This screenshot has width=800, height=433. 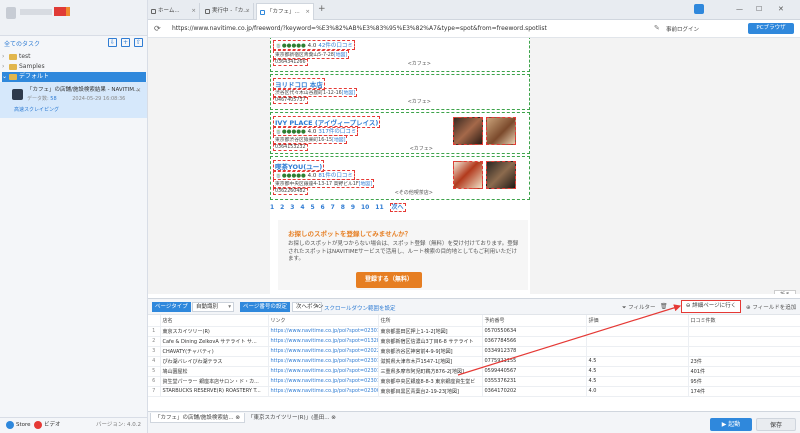 What do you see at coordinates (785, 292) in the screenshot?
I see `collapse-button: 折る` at bounding box center [785, 292].